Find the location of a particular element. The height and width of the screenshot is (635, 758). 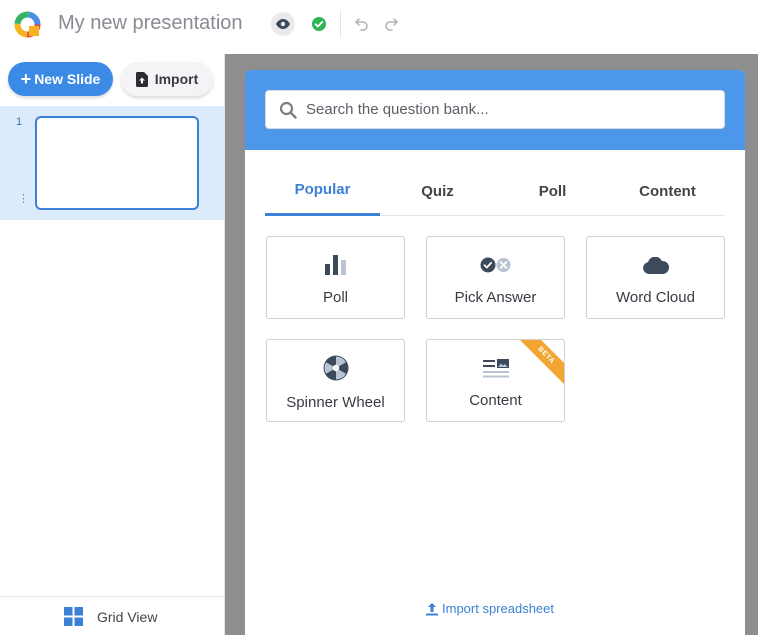

modal-header is located at coordinates (495, 110).